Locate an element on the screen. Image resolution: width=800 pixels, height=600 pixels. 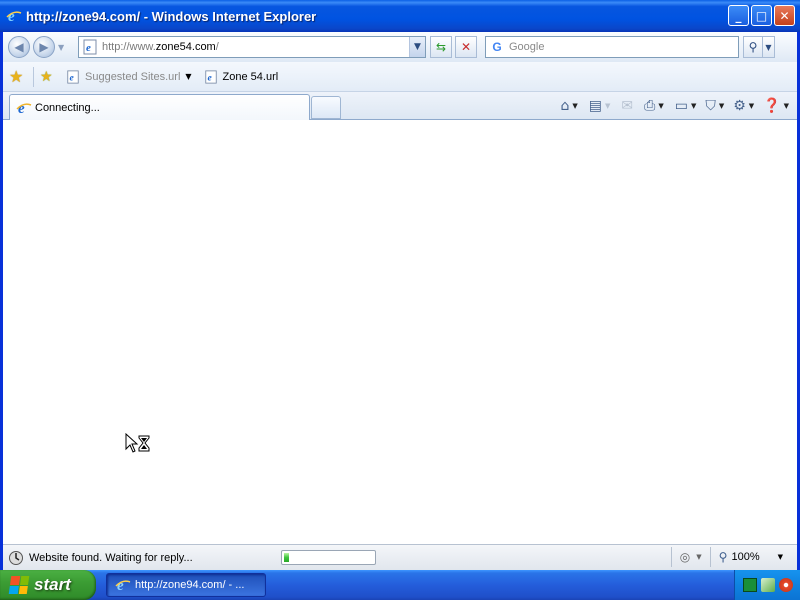
mail-icon: ✉ is located at coordinates (627, 106).